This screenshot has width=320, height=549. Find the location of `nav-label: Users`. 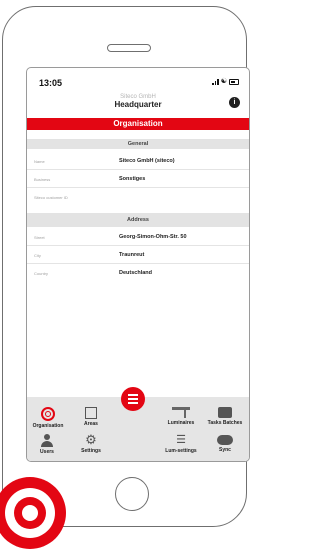

nav-label: Users is located at coordinates (47, 452).